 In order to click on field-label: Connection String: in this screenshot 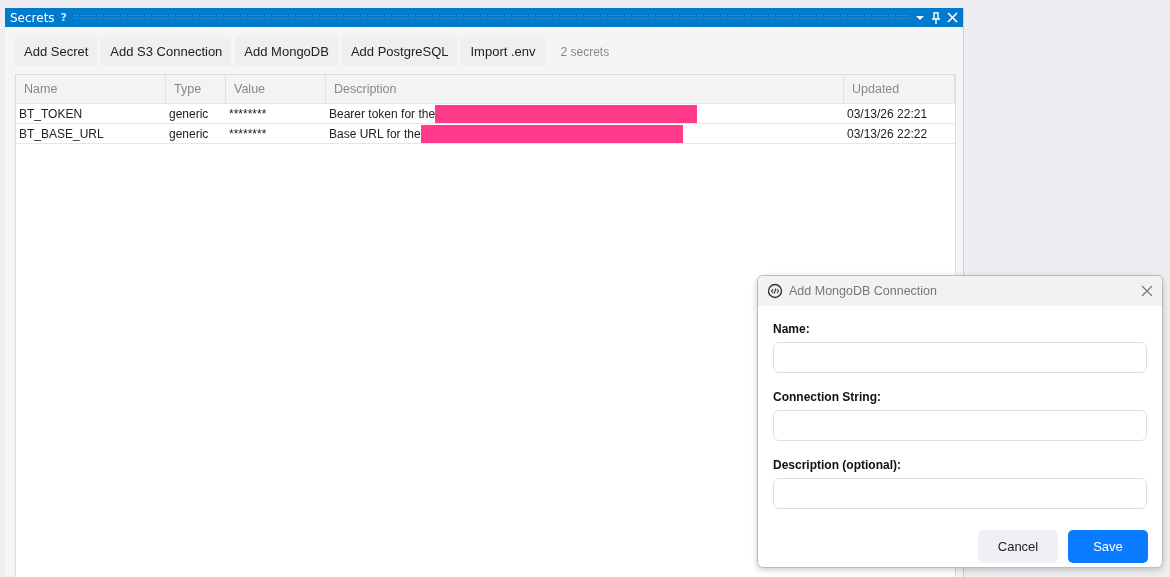, I will do `click(827, 397)`.